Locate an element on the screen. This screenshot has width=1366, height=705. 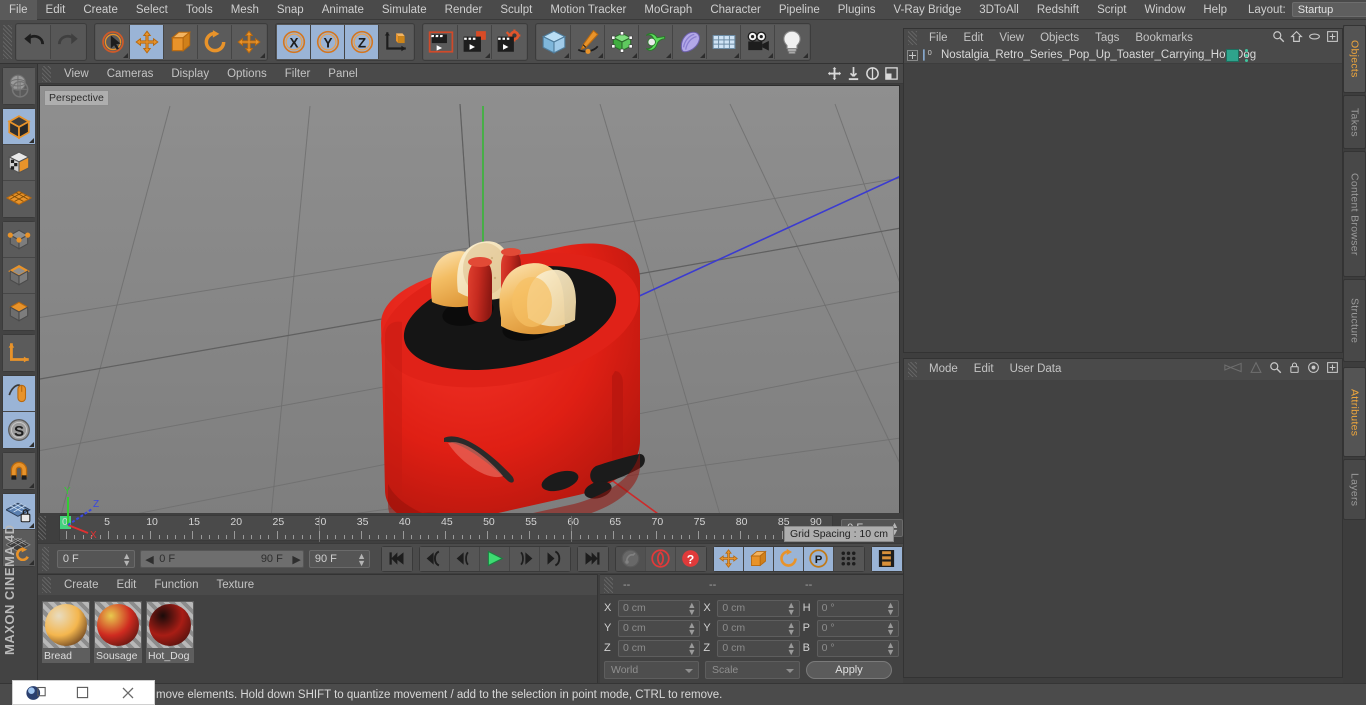
step-back-frame-icon is located at coordinates (464, 558).